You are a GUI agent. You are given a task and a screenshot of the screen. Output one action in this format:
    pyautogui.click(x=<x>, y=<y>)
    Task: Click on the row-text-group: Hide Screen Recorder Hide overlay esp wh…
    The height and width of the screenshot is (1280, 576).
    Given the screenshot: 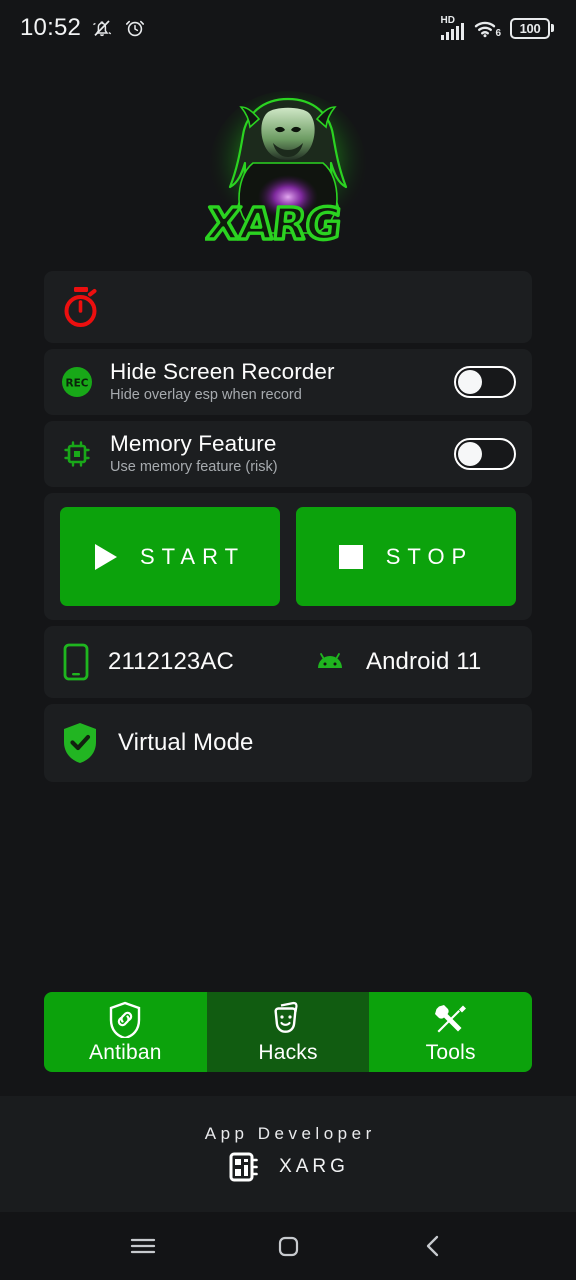 What is the action you would take?
    pyautogui.click(x=275, y=382)
    